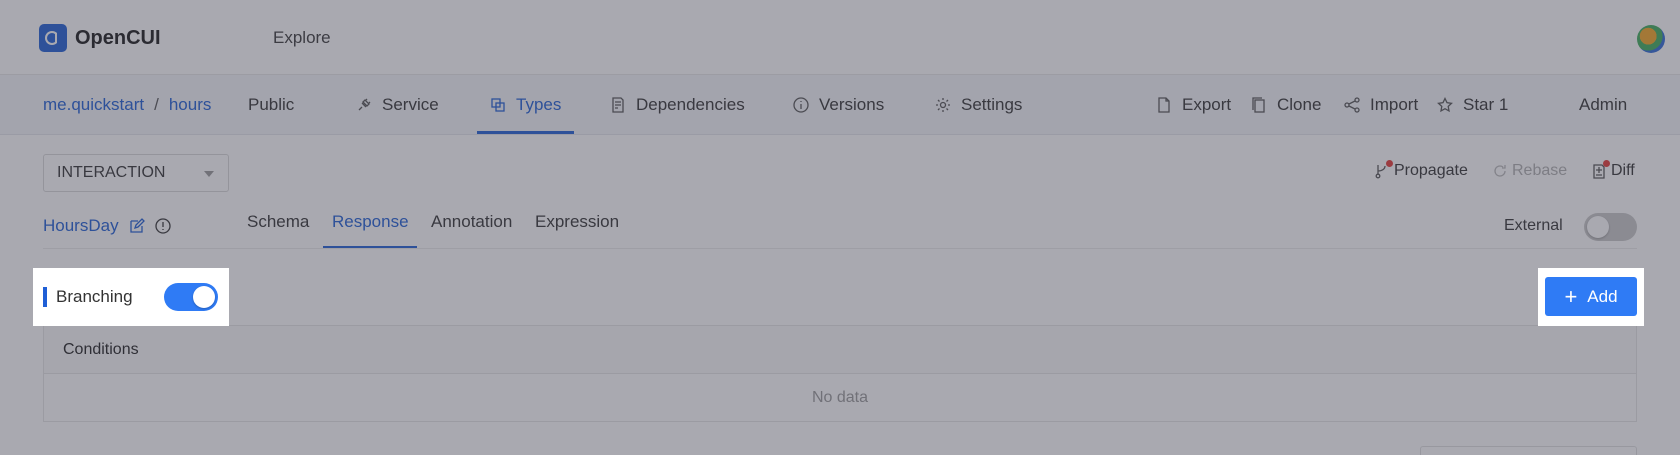  I want to click on export-label: Export, so click(1207, 104).